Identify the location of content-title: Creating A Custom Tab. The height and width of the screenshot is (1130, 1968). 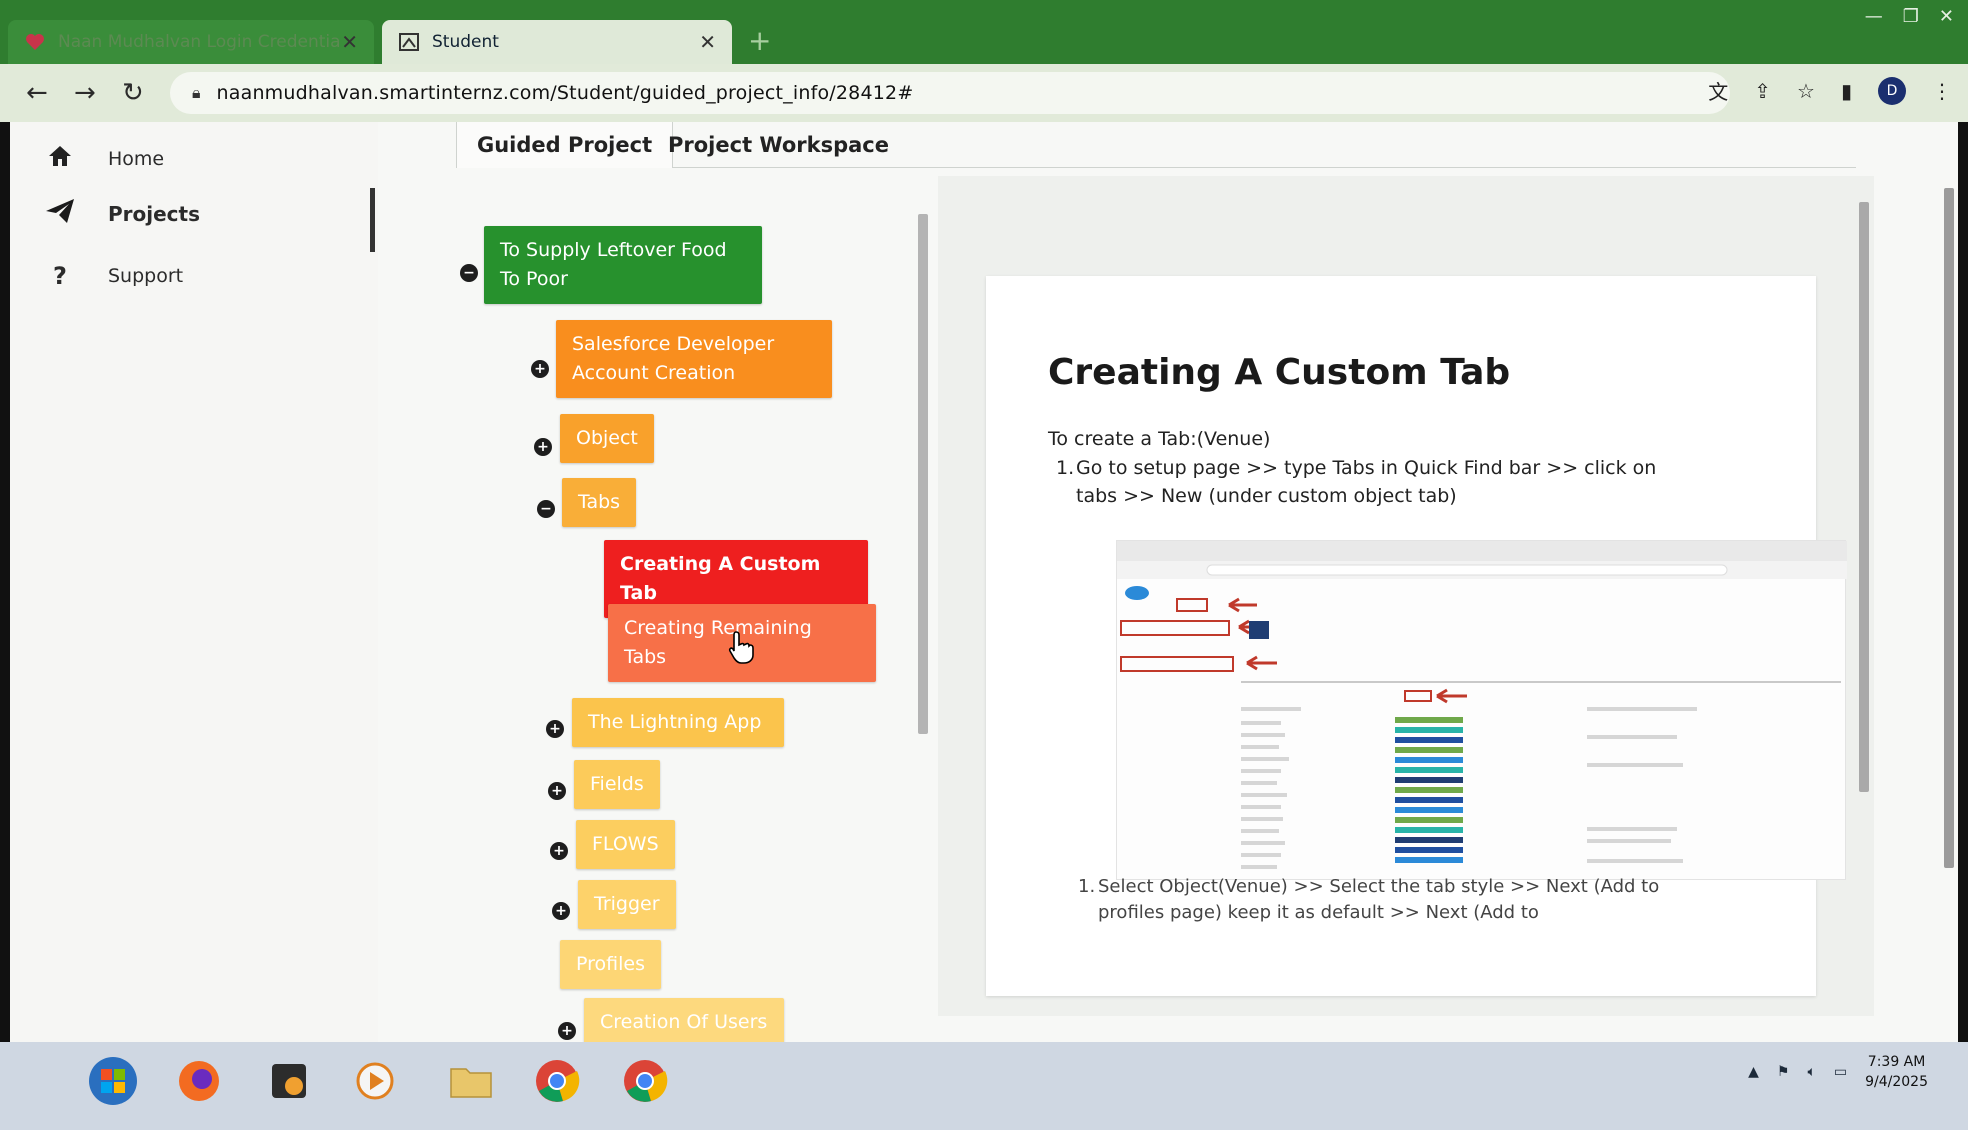
(1279, 372).